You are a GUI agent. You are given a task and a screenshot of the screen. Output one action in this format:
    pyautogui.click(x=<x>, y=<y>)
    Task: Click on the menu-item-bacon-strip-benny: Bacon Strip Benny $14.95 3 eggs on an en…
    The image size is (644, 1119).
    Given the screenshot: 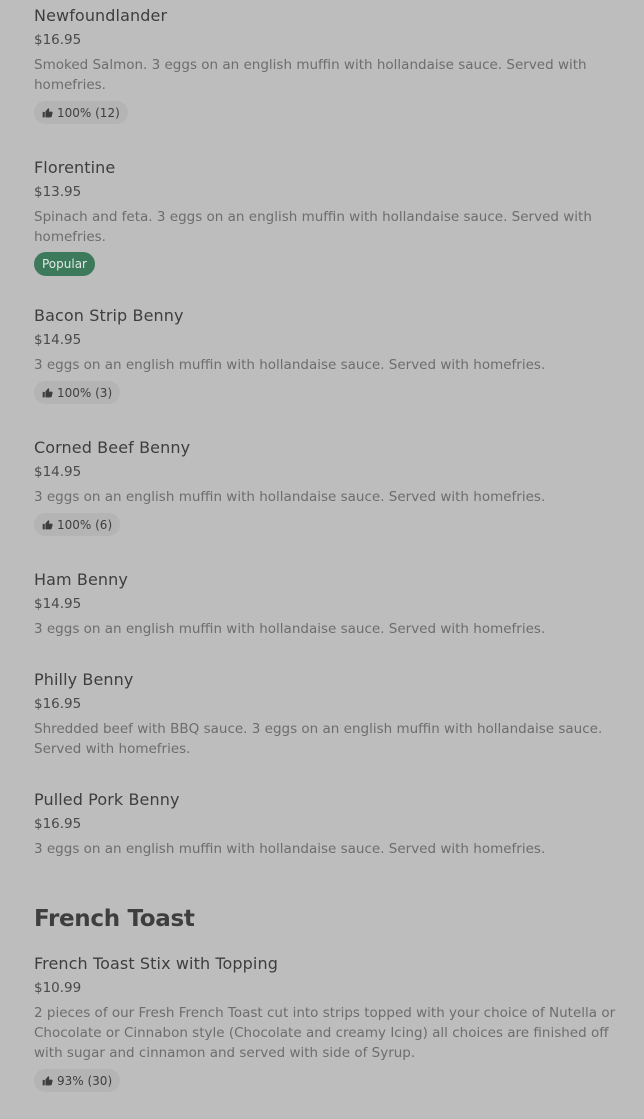 What is the action you would take?
    pyautogui.click(x=329, y=355)
    